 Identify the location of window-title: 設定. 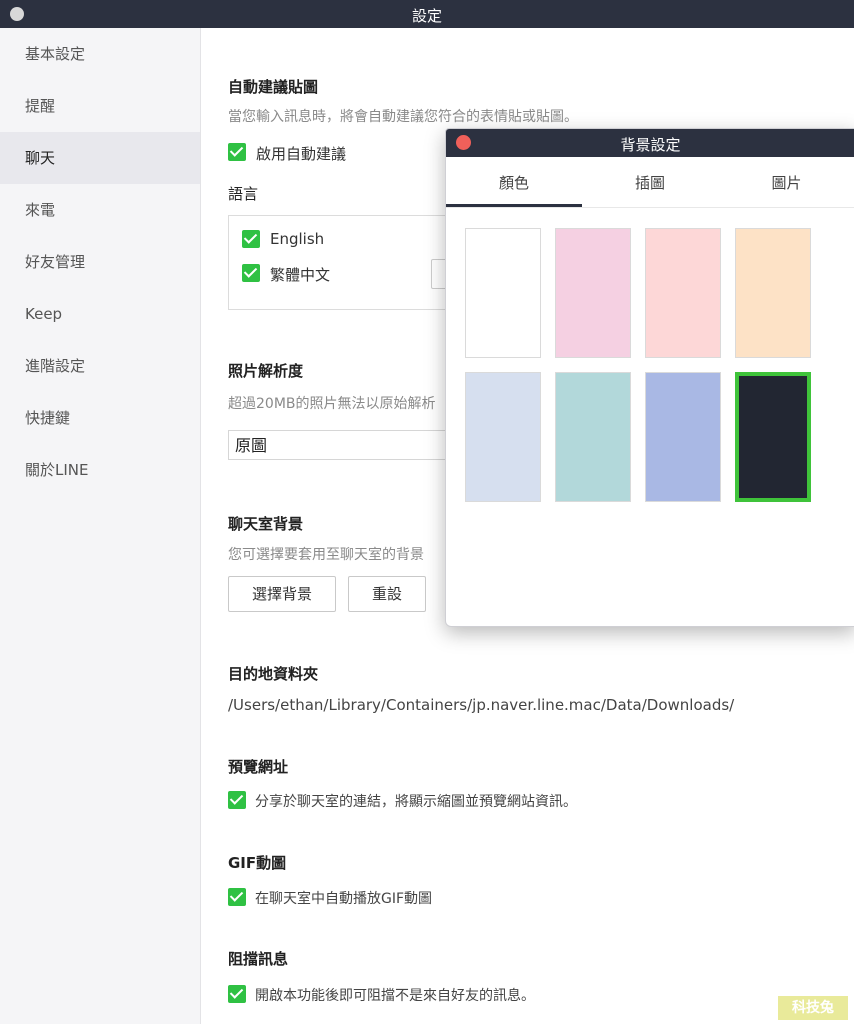
(426, 16).